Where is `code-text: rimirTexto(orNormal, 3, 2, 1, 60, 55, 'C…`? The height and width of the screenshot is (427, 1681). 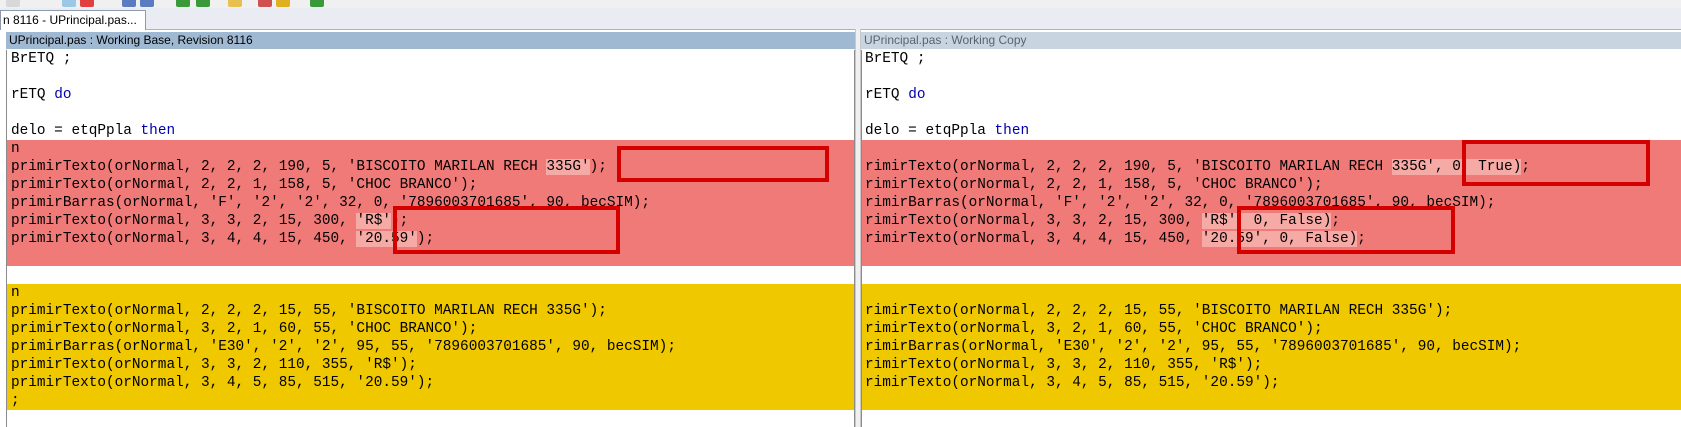
code-text: rimirTexto(orNormal, 3, 2, 1, 60, 55, 'C… is located at coordinates (1094, 329).